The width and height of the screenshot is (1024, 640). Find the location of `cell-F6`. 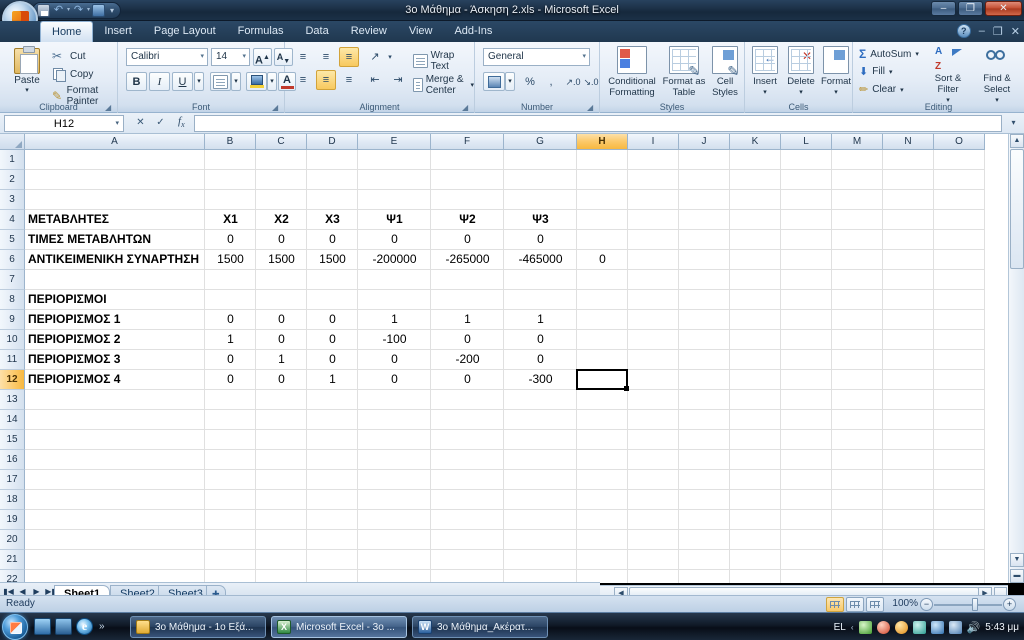

cell-F6 is located at coordinates (467, 260).